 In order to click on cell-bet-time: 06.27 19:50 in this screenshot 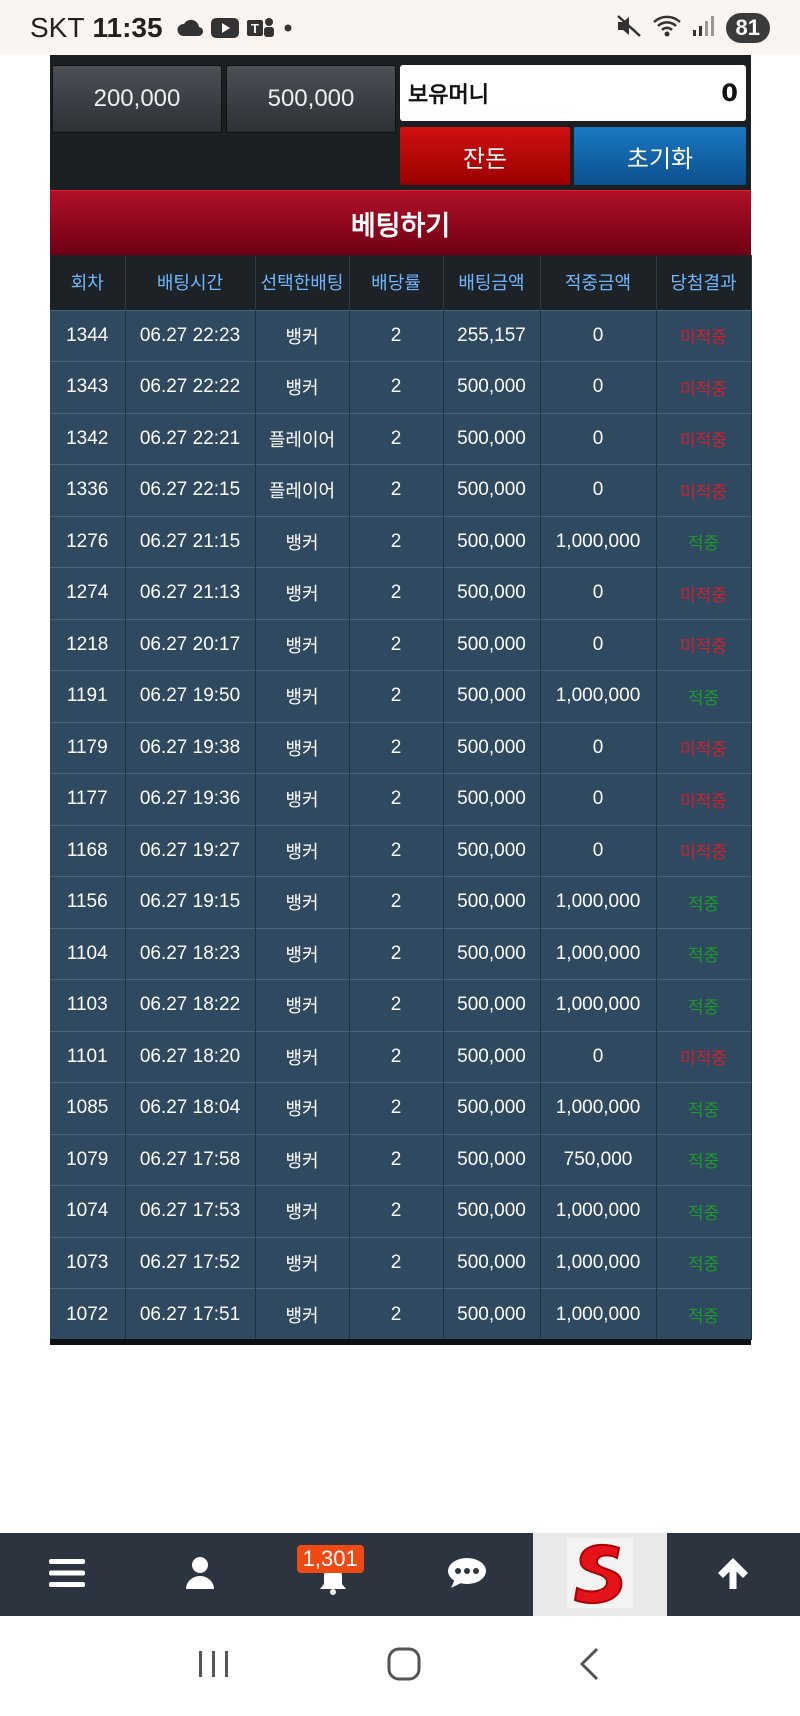, I will do `click(190, 696)`.